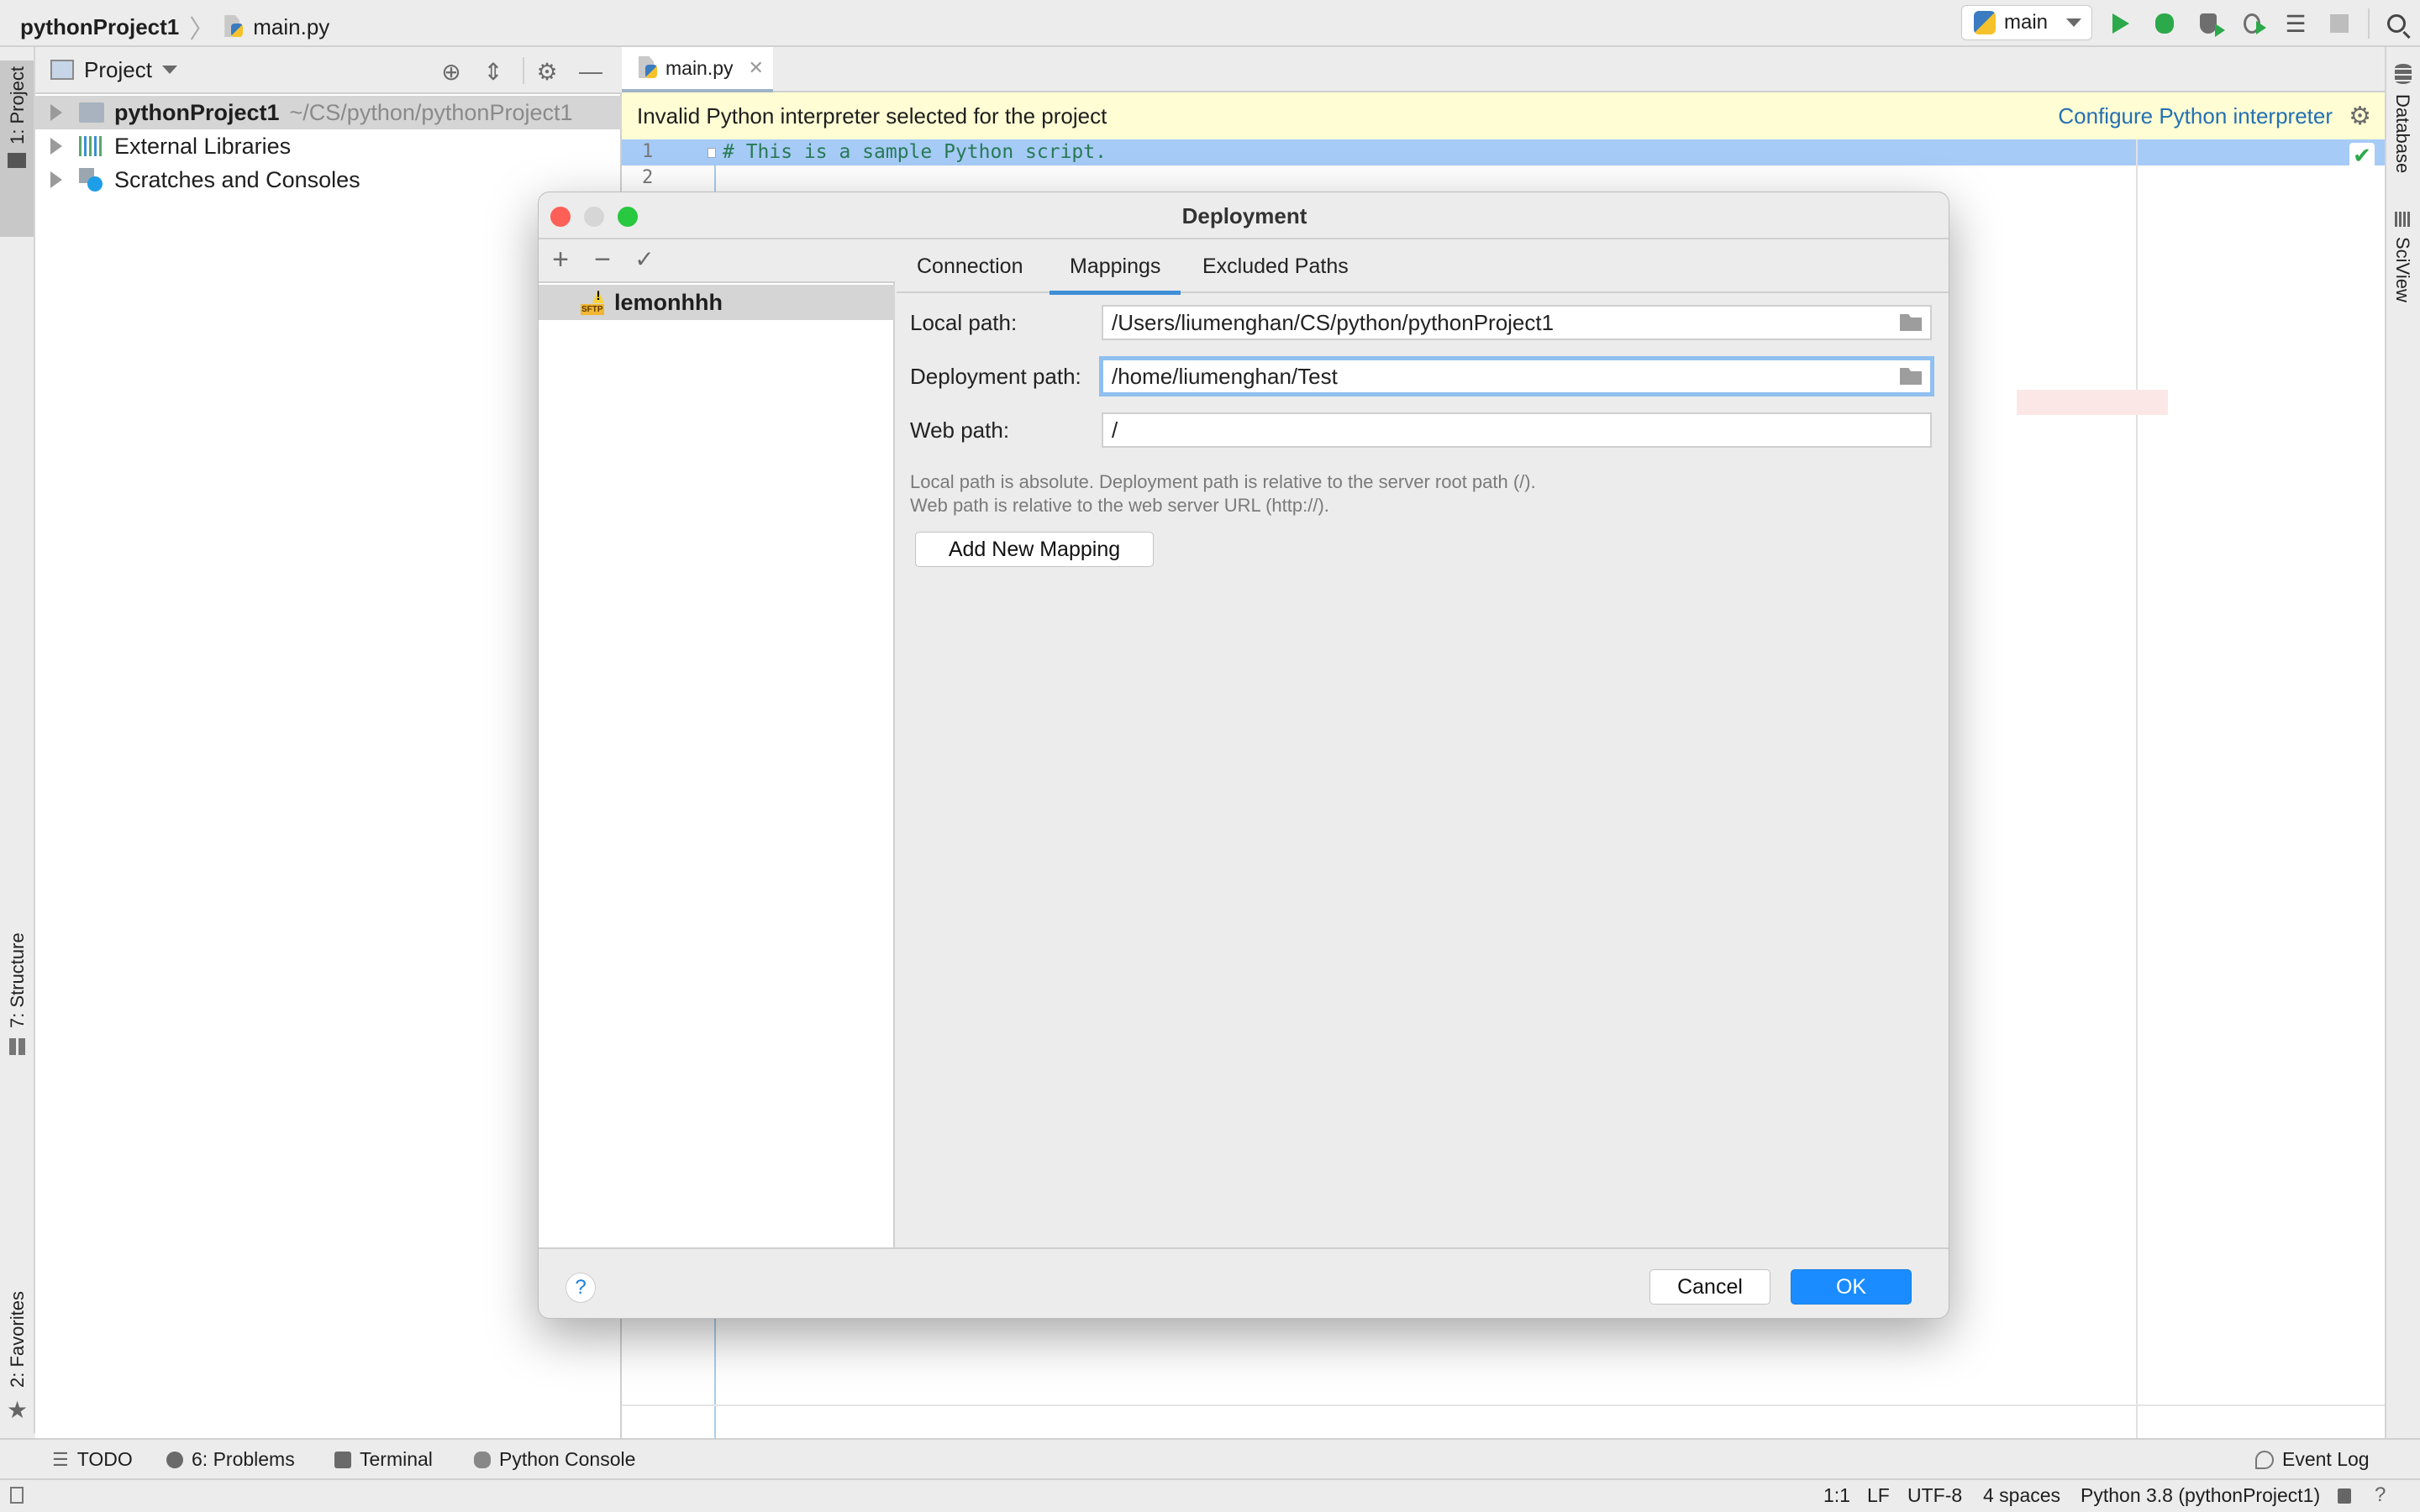 The width and height of the screenshot is (2420, 1512). Describe the element at coordinates (2369, 23) in the screenshot. I see `toolbar-divider` at that location.